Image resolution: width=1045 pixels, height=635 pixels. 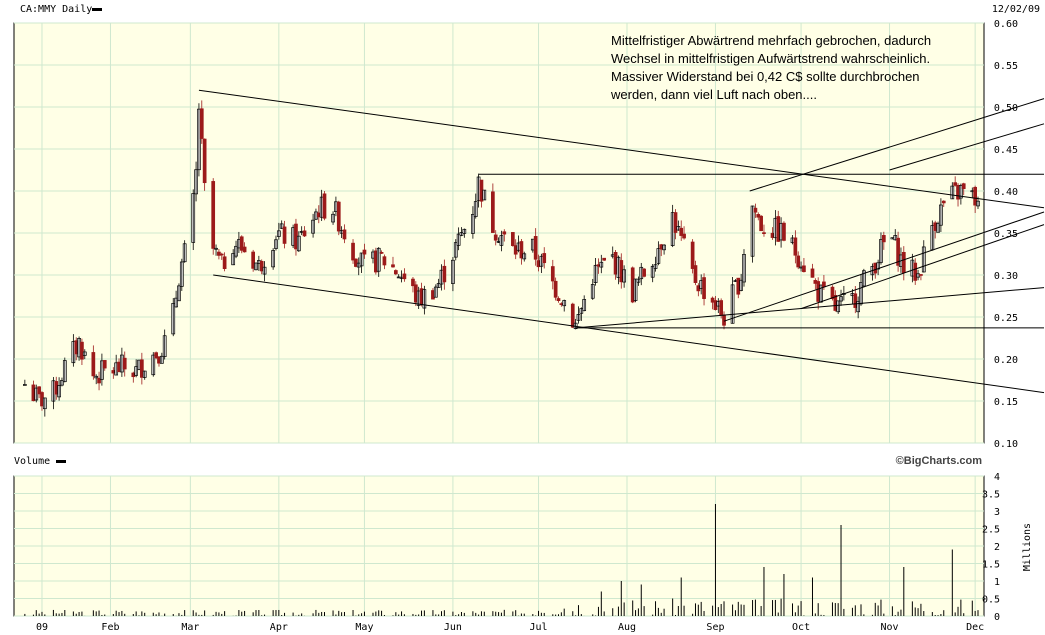 I want to click on y-tick-label: 0.45, so click(x=1006, y=150).